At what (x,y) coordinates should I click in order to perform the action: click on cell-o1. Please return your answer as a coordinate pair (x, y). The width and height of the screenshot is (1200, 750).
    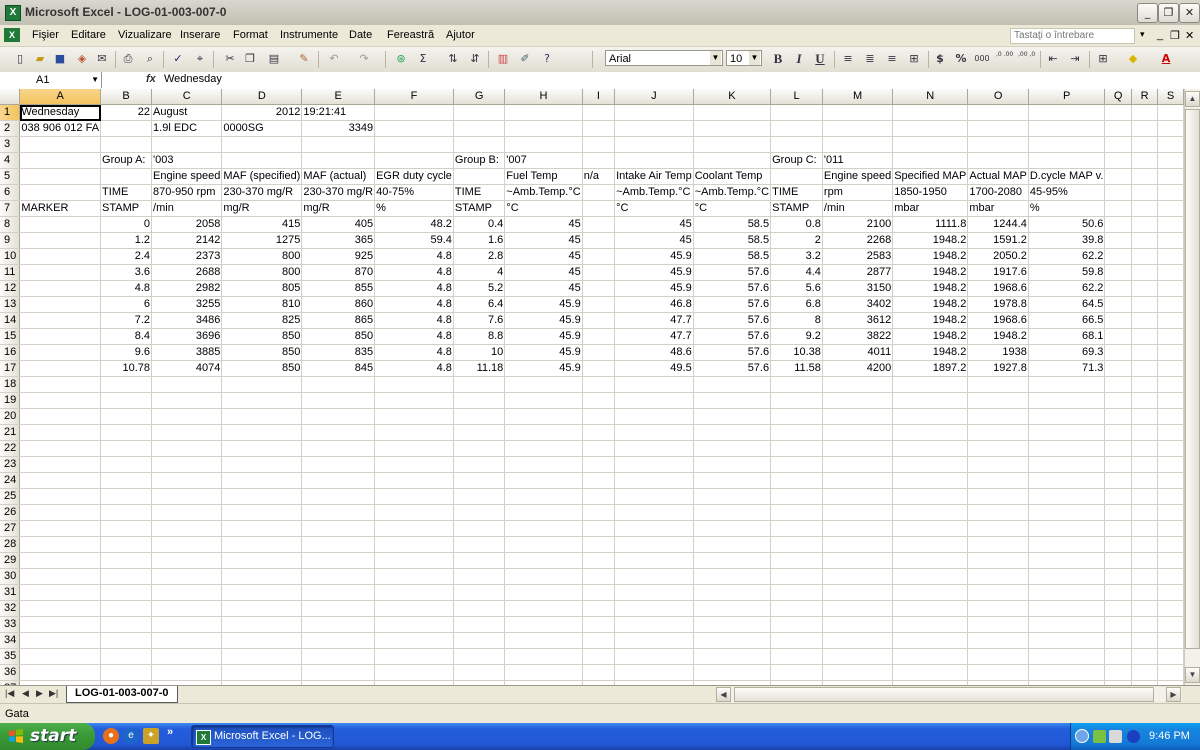
    Looking at the image, I should click on (998, 112).